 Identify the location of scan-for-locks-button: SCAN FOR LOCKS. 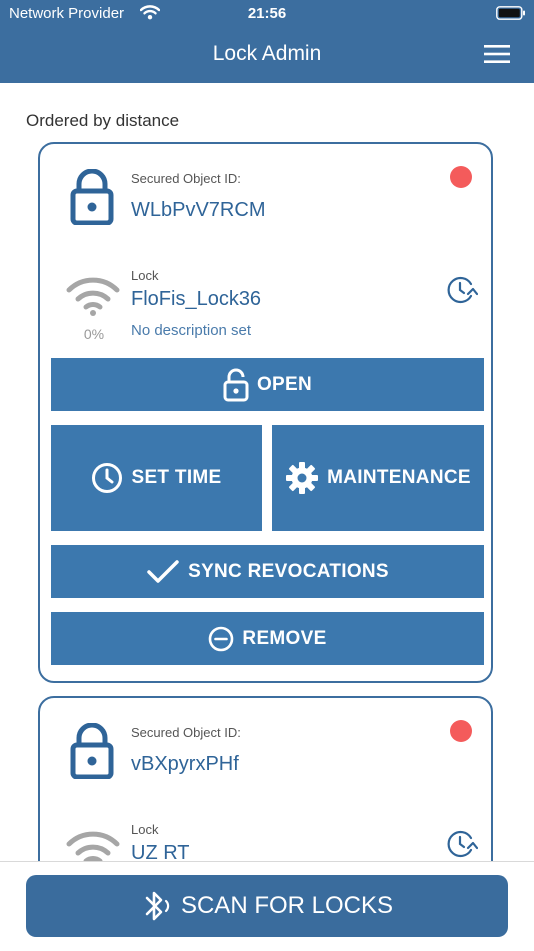
(267, 906).